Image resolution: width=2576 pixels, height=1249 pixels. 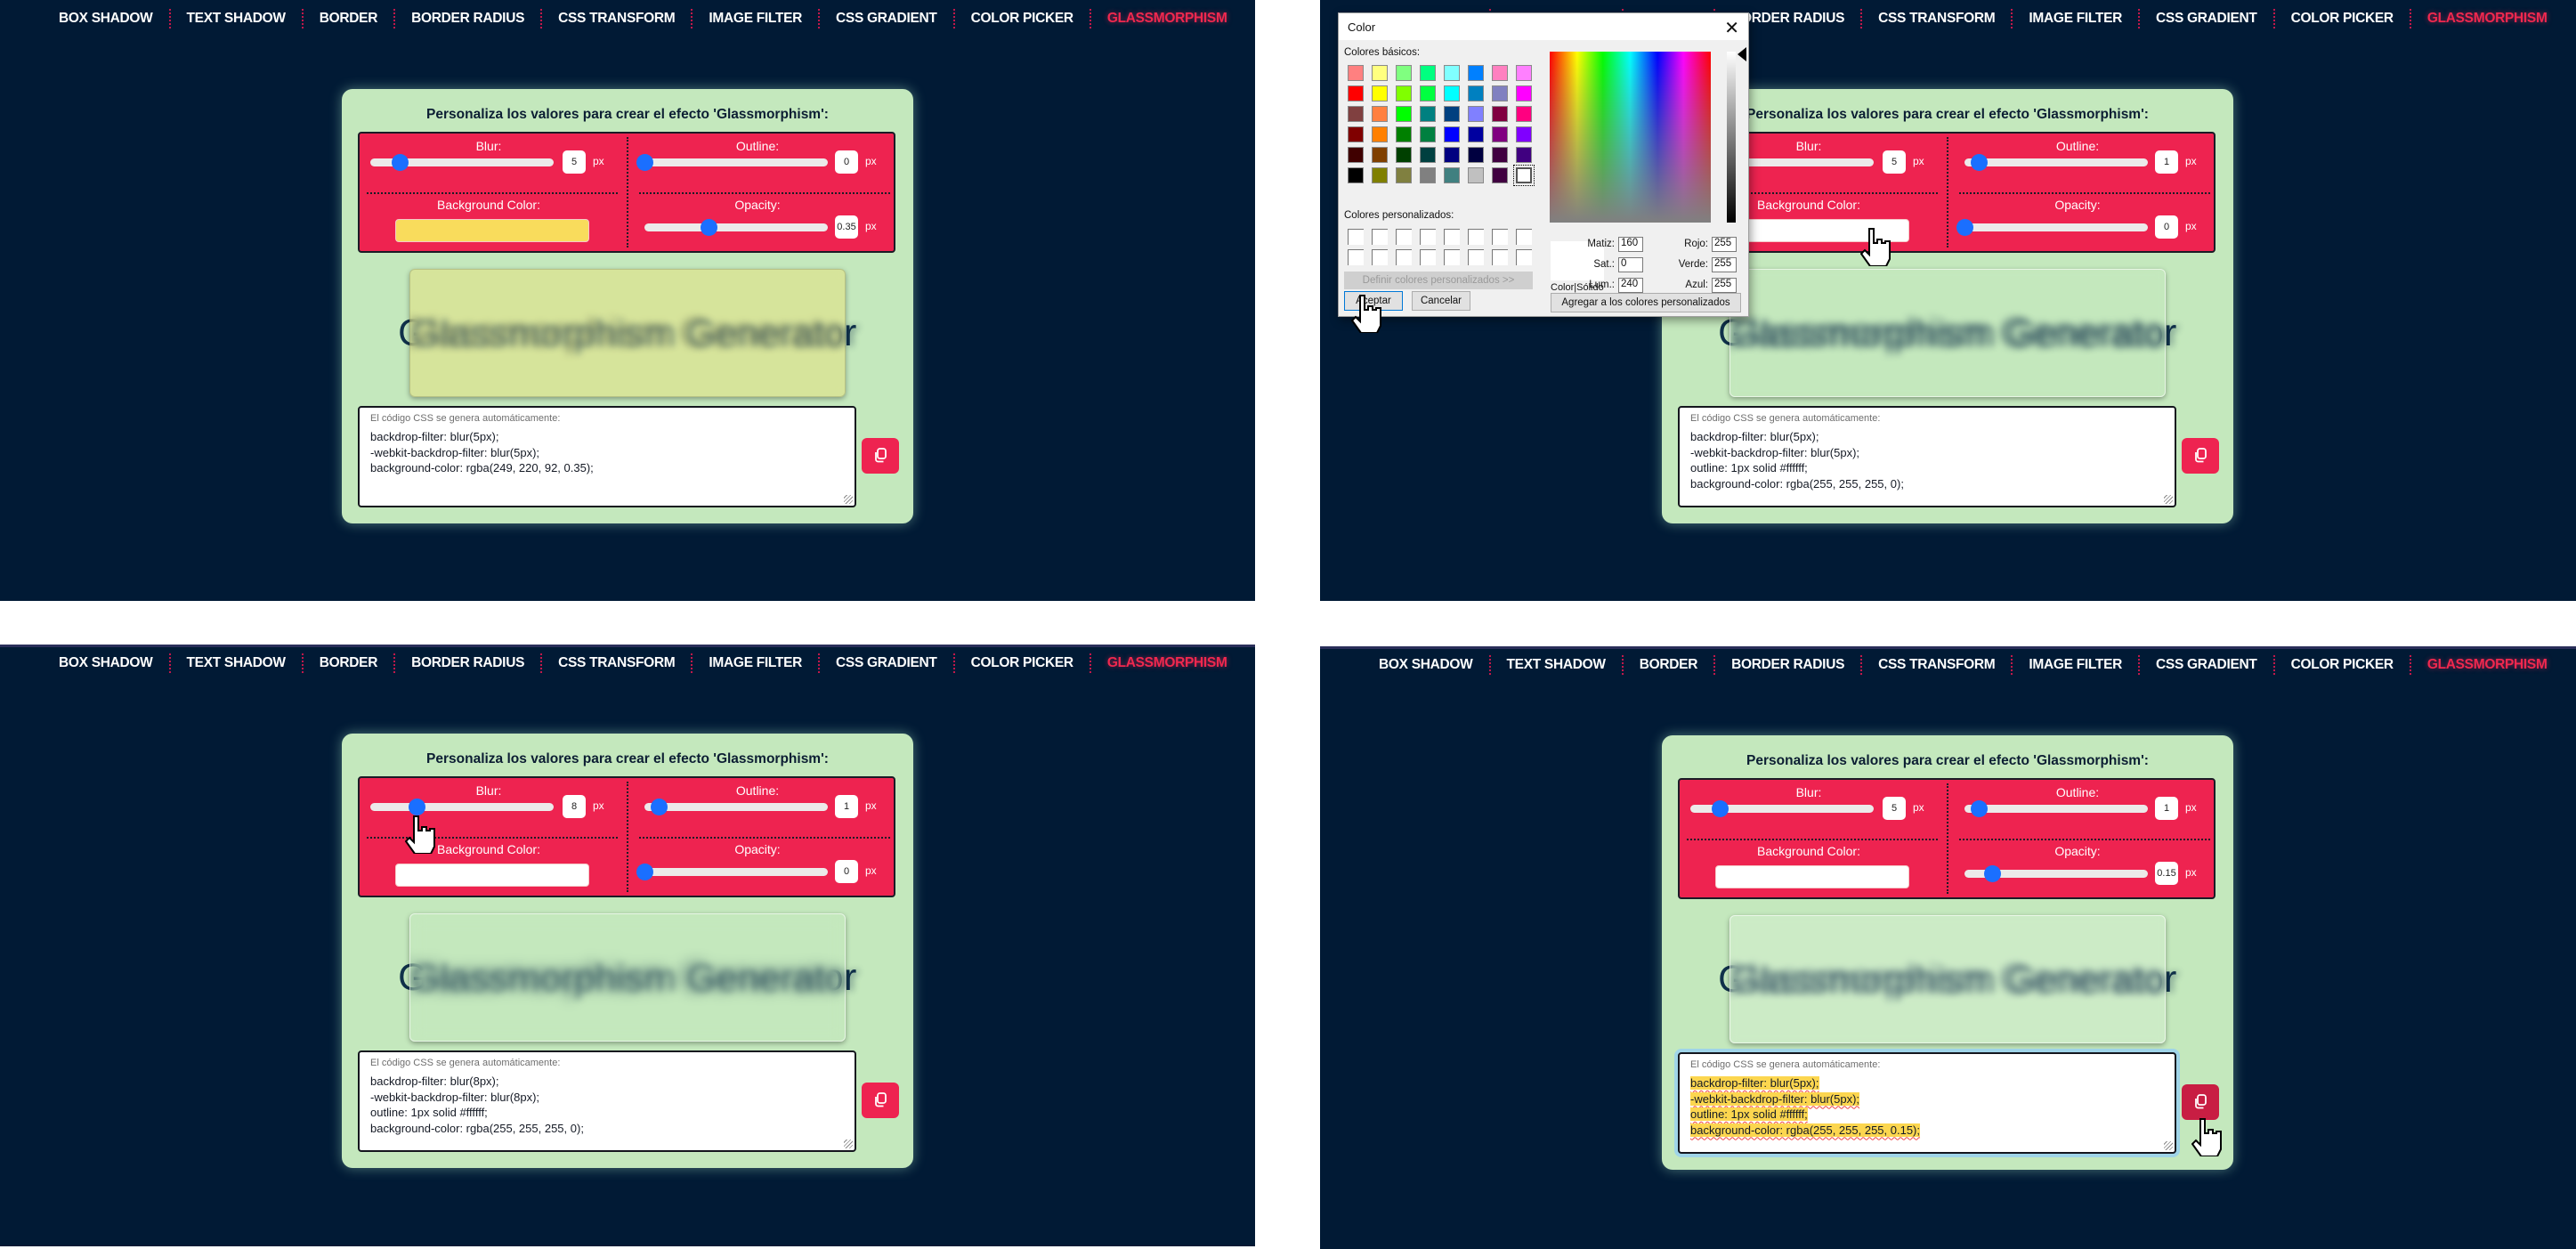 What do you see at coordinates (1646, 302) in the screenshot?
I see `add-to-custom-colors-button: Agregar a los colores personalizados` at bounding box center [1646, 302].